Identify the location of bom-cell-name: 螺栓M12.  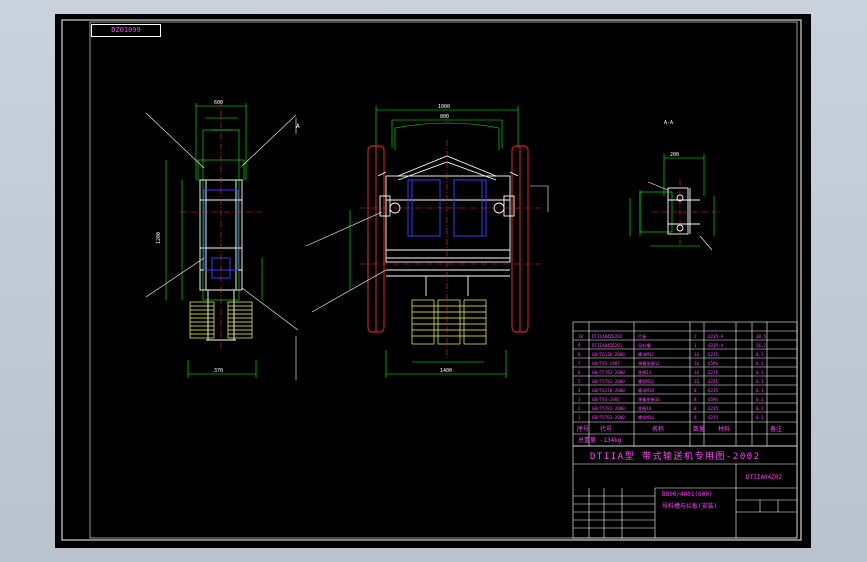
(646, 381).